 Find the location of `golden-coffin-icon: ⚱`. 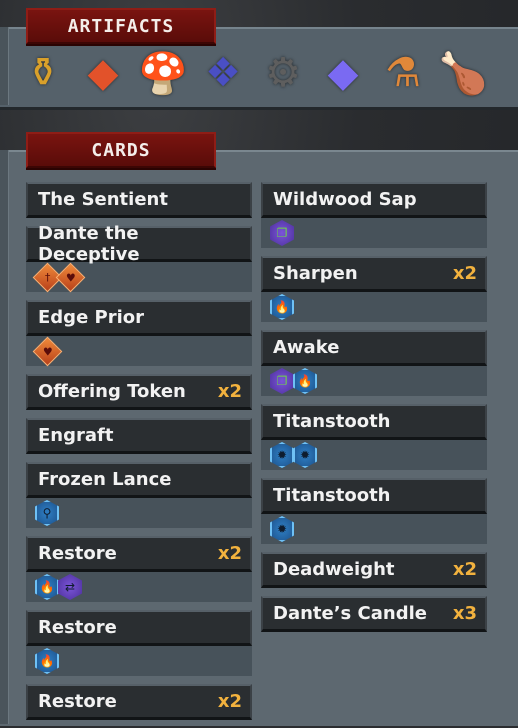

golden-coffin-icon: ⚱ is located at coordinates (43, 73).